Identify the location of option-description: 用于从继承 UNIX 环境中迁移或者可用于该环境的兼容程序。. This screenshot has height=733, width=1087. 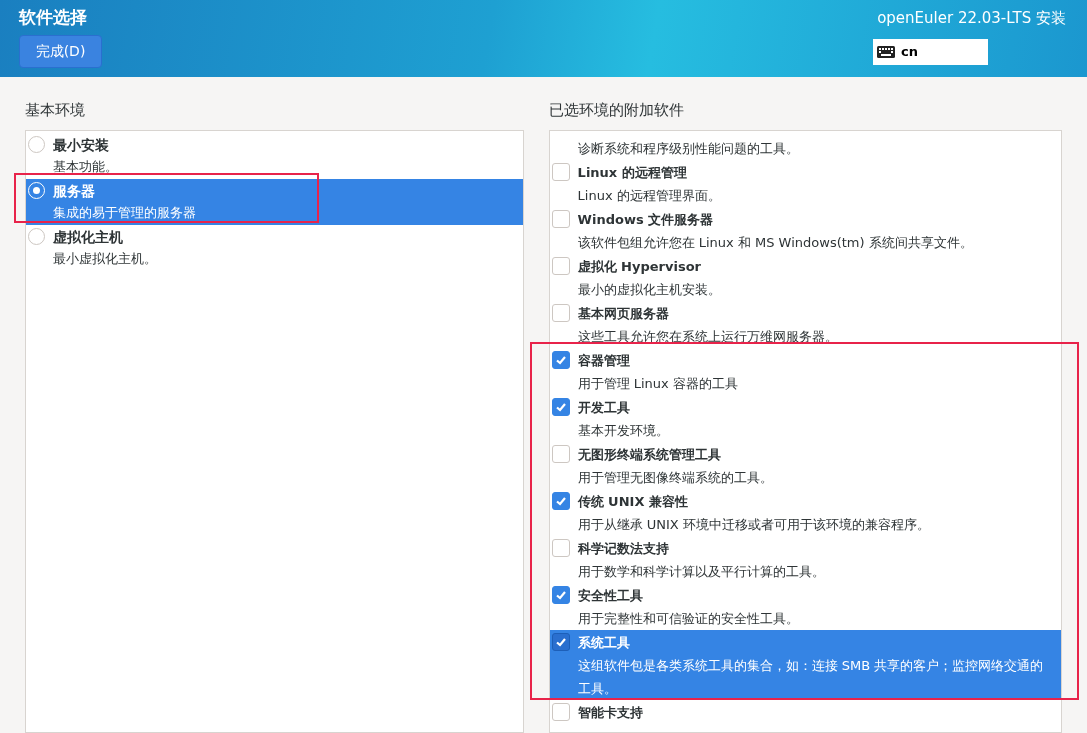
(753, 524).